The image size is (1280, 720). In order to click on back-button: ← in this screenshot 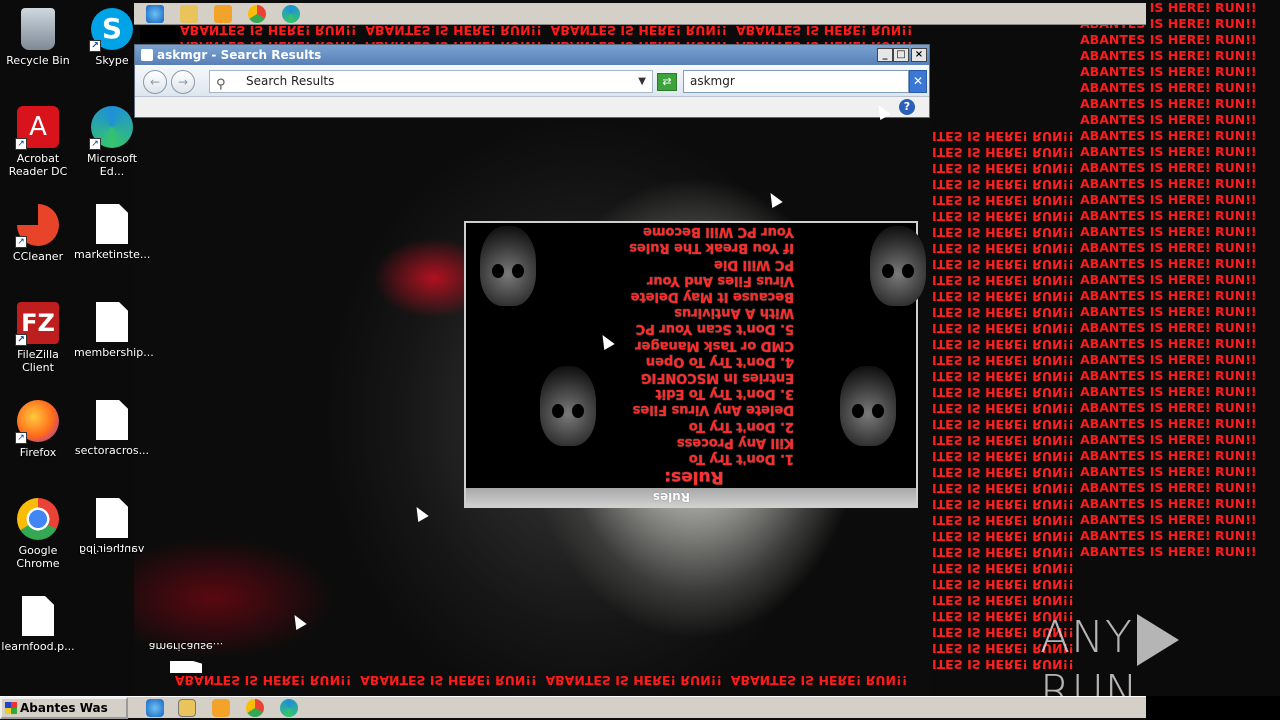, I will do `click(155, 82)`.